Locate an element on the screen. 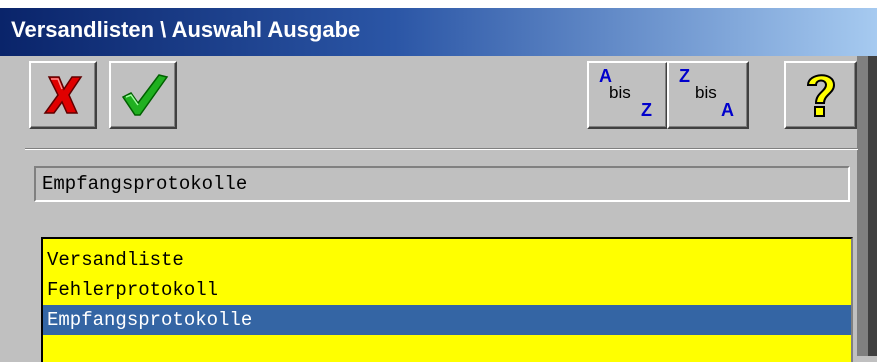 This screenshot has width=877, height=362. cancel-button is located at coordinates (63, 95).